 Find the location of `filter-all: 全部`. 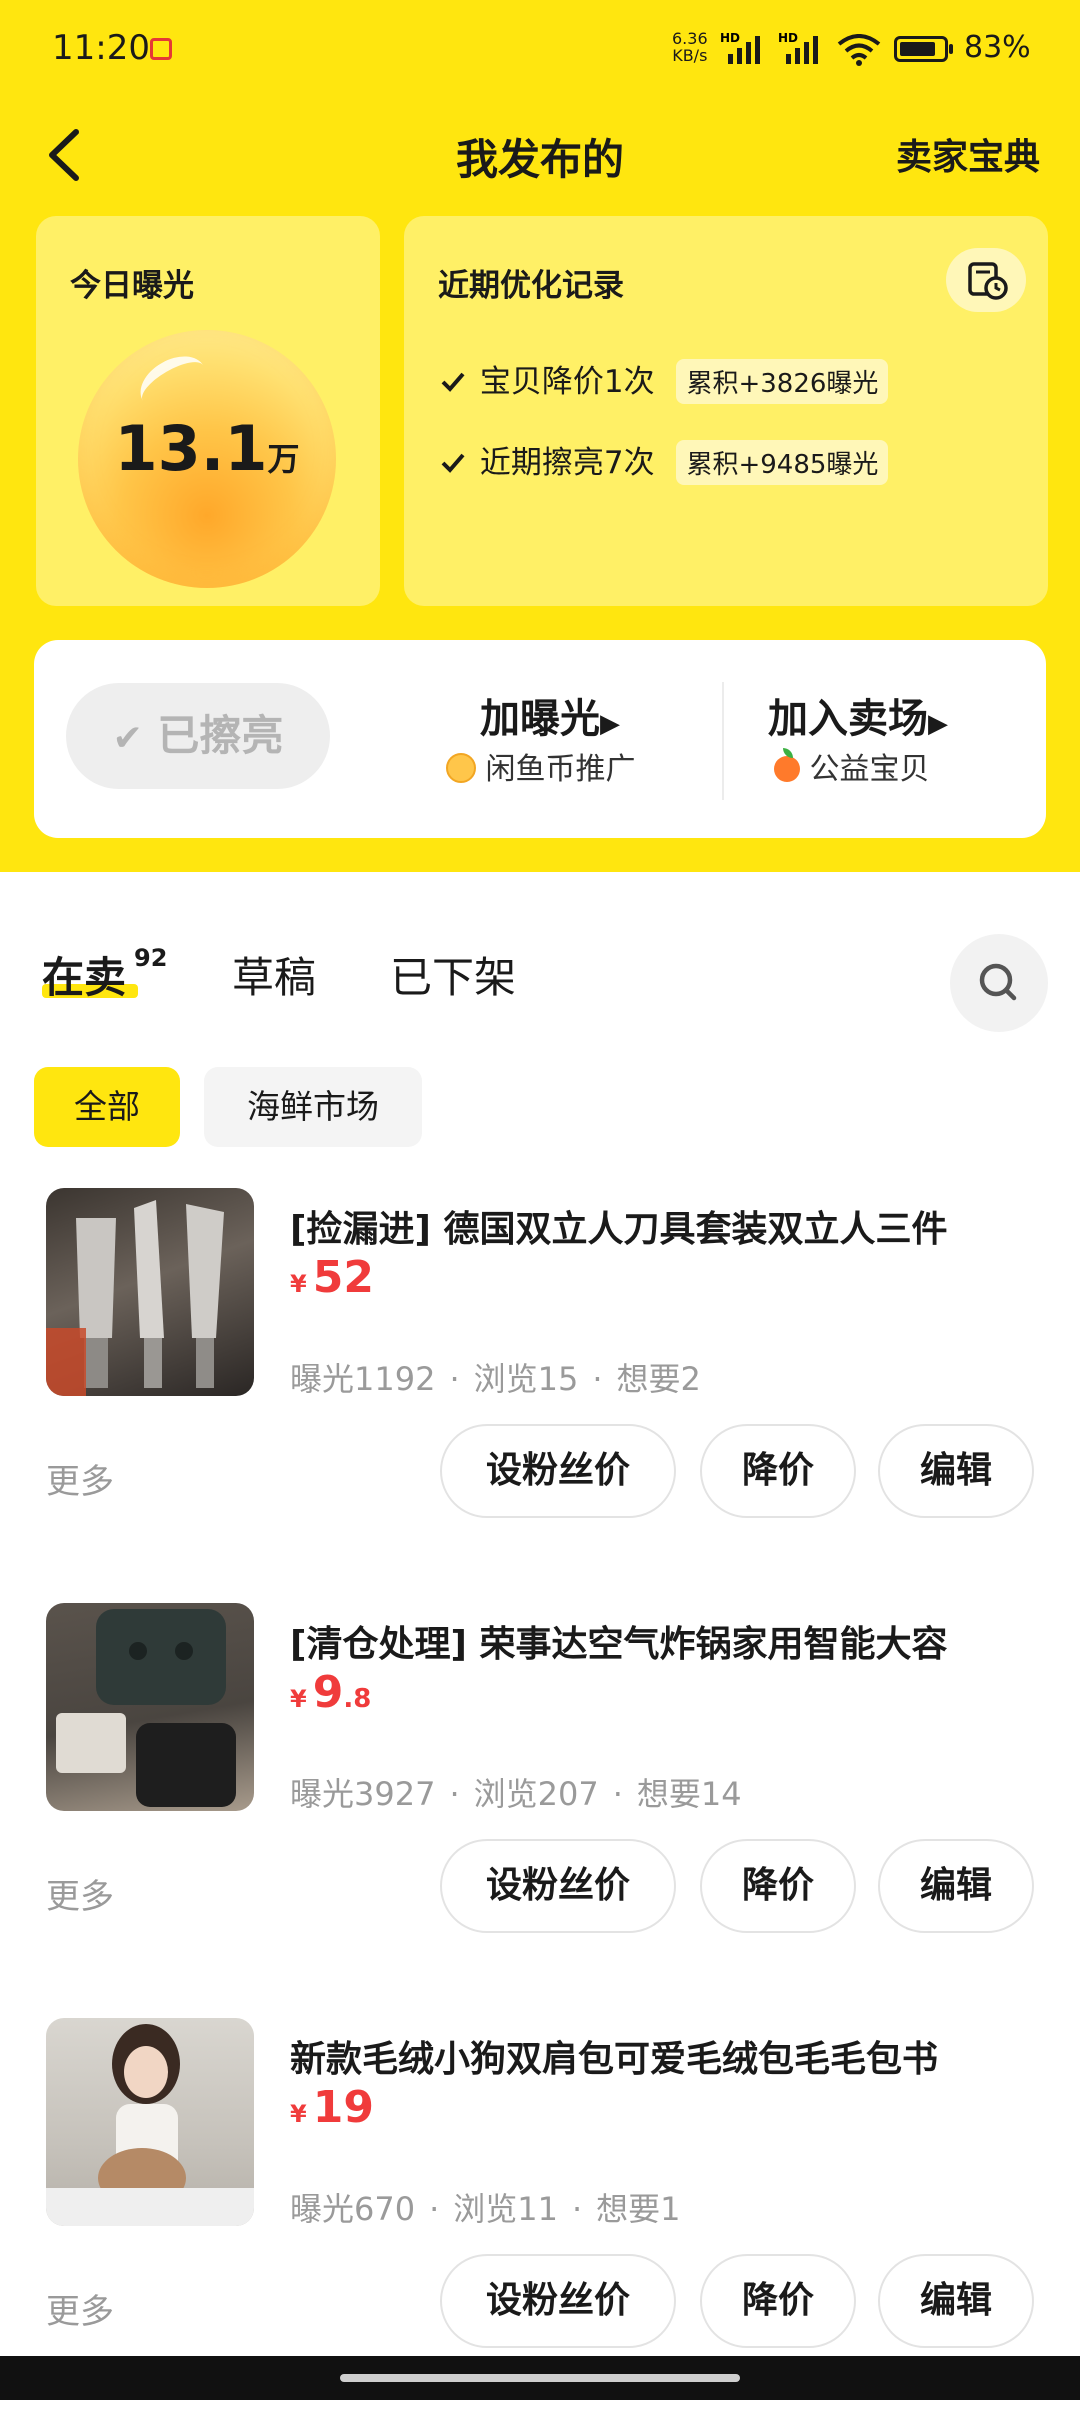

filter-all: 全部 is located at coordinates (107, 1107).